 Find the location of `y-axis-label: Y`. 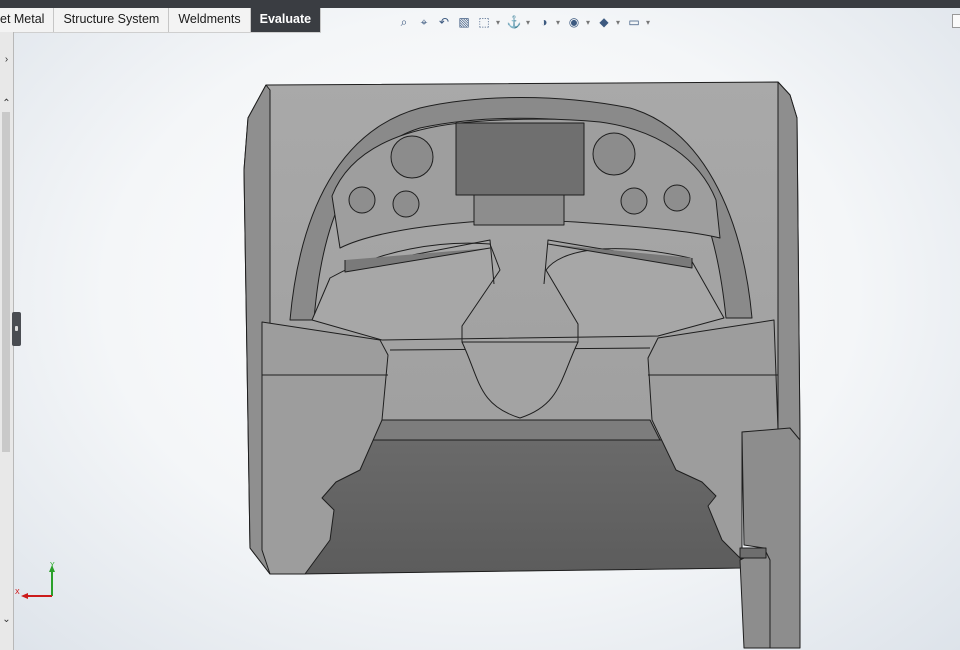

y-axis-label: Y is located at coordinates (52, 565).